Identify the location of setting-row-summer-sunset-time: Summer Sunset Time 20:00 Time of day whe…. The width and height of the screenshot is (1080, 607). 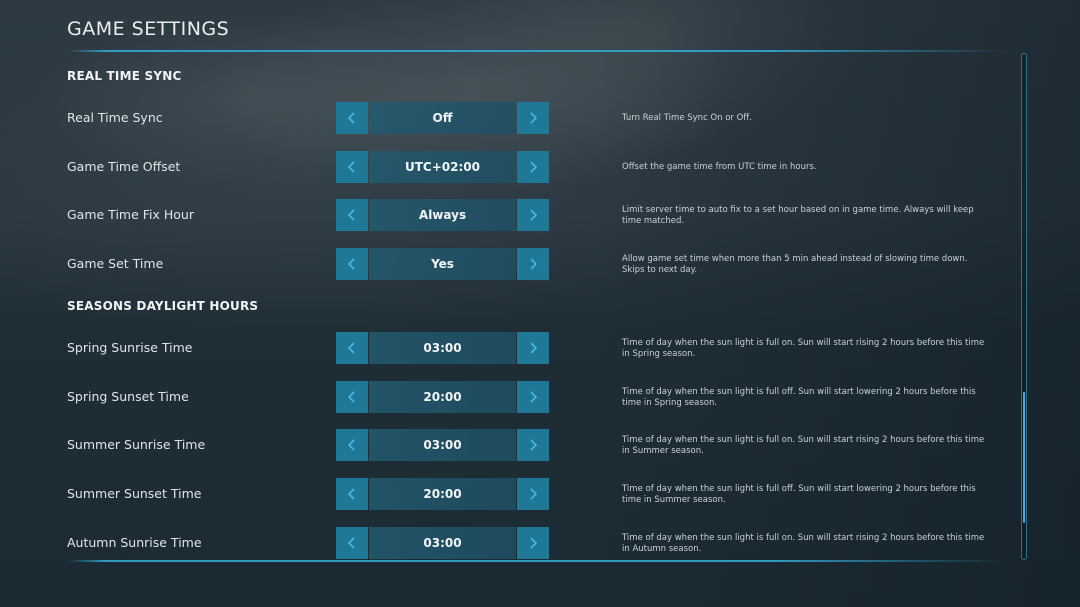
(500, 494).